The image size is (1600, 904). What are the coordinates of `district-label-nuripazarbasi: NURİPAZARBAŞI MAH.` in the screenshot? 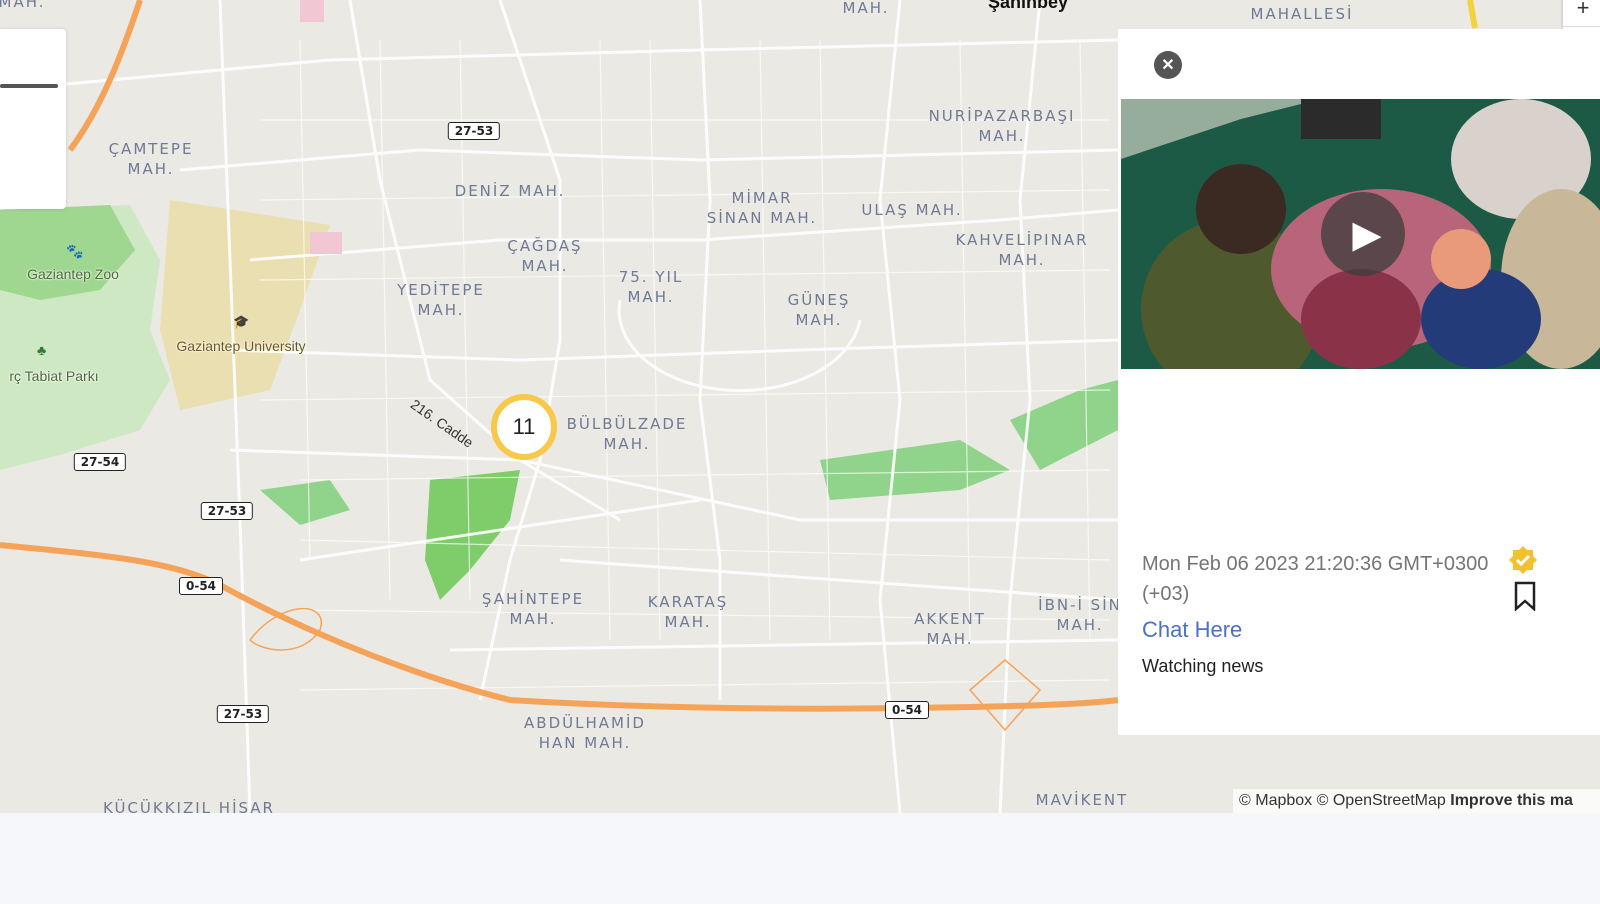 It's located at (1002, 126).